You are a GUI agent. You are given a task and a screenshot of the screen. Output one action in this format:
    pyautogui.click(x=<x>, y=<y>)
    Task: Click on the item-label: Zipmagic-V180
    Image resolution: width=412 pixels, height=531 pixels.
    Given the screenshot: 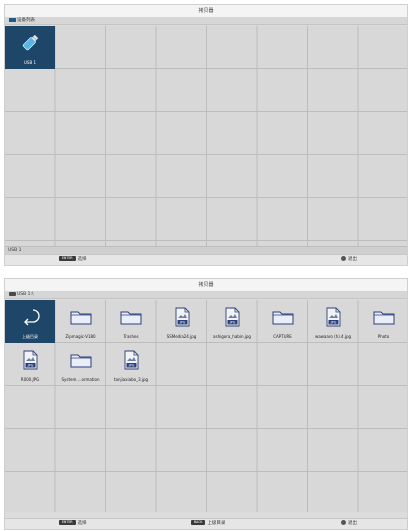 What is the action you would take?
    pyautogui.click(x=80, y=336)
    